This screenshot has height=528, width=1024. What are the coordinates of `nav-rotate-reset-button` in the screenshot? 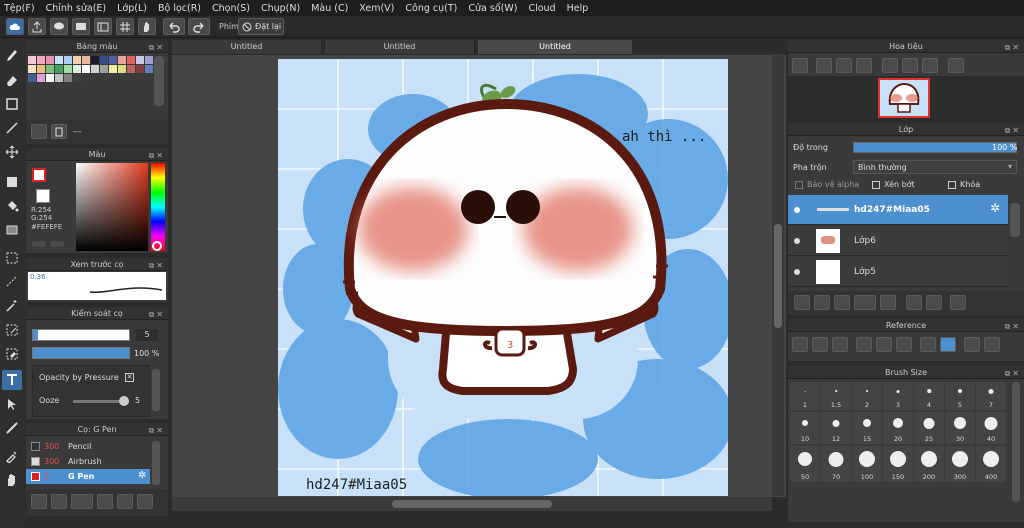 It's located at (910, 65).